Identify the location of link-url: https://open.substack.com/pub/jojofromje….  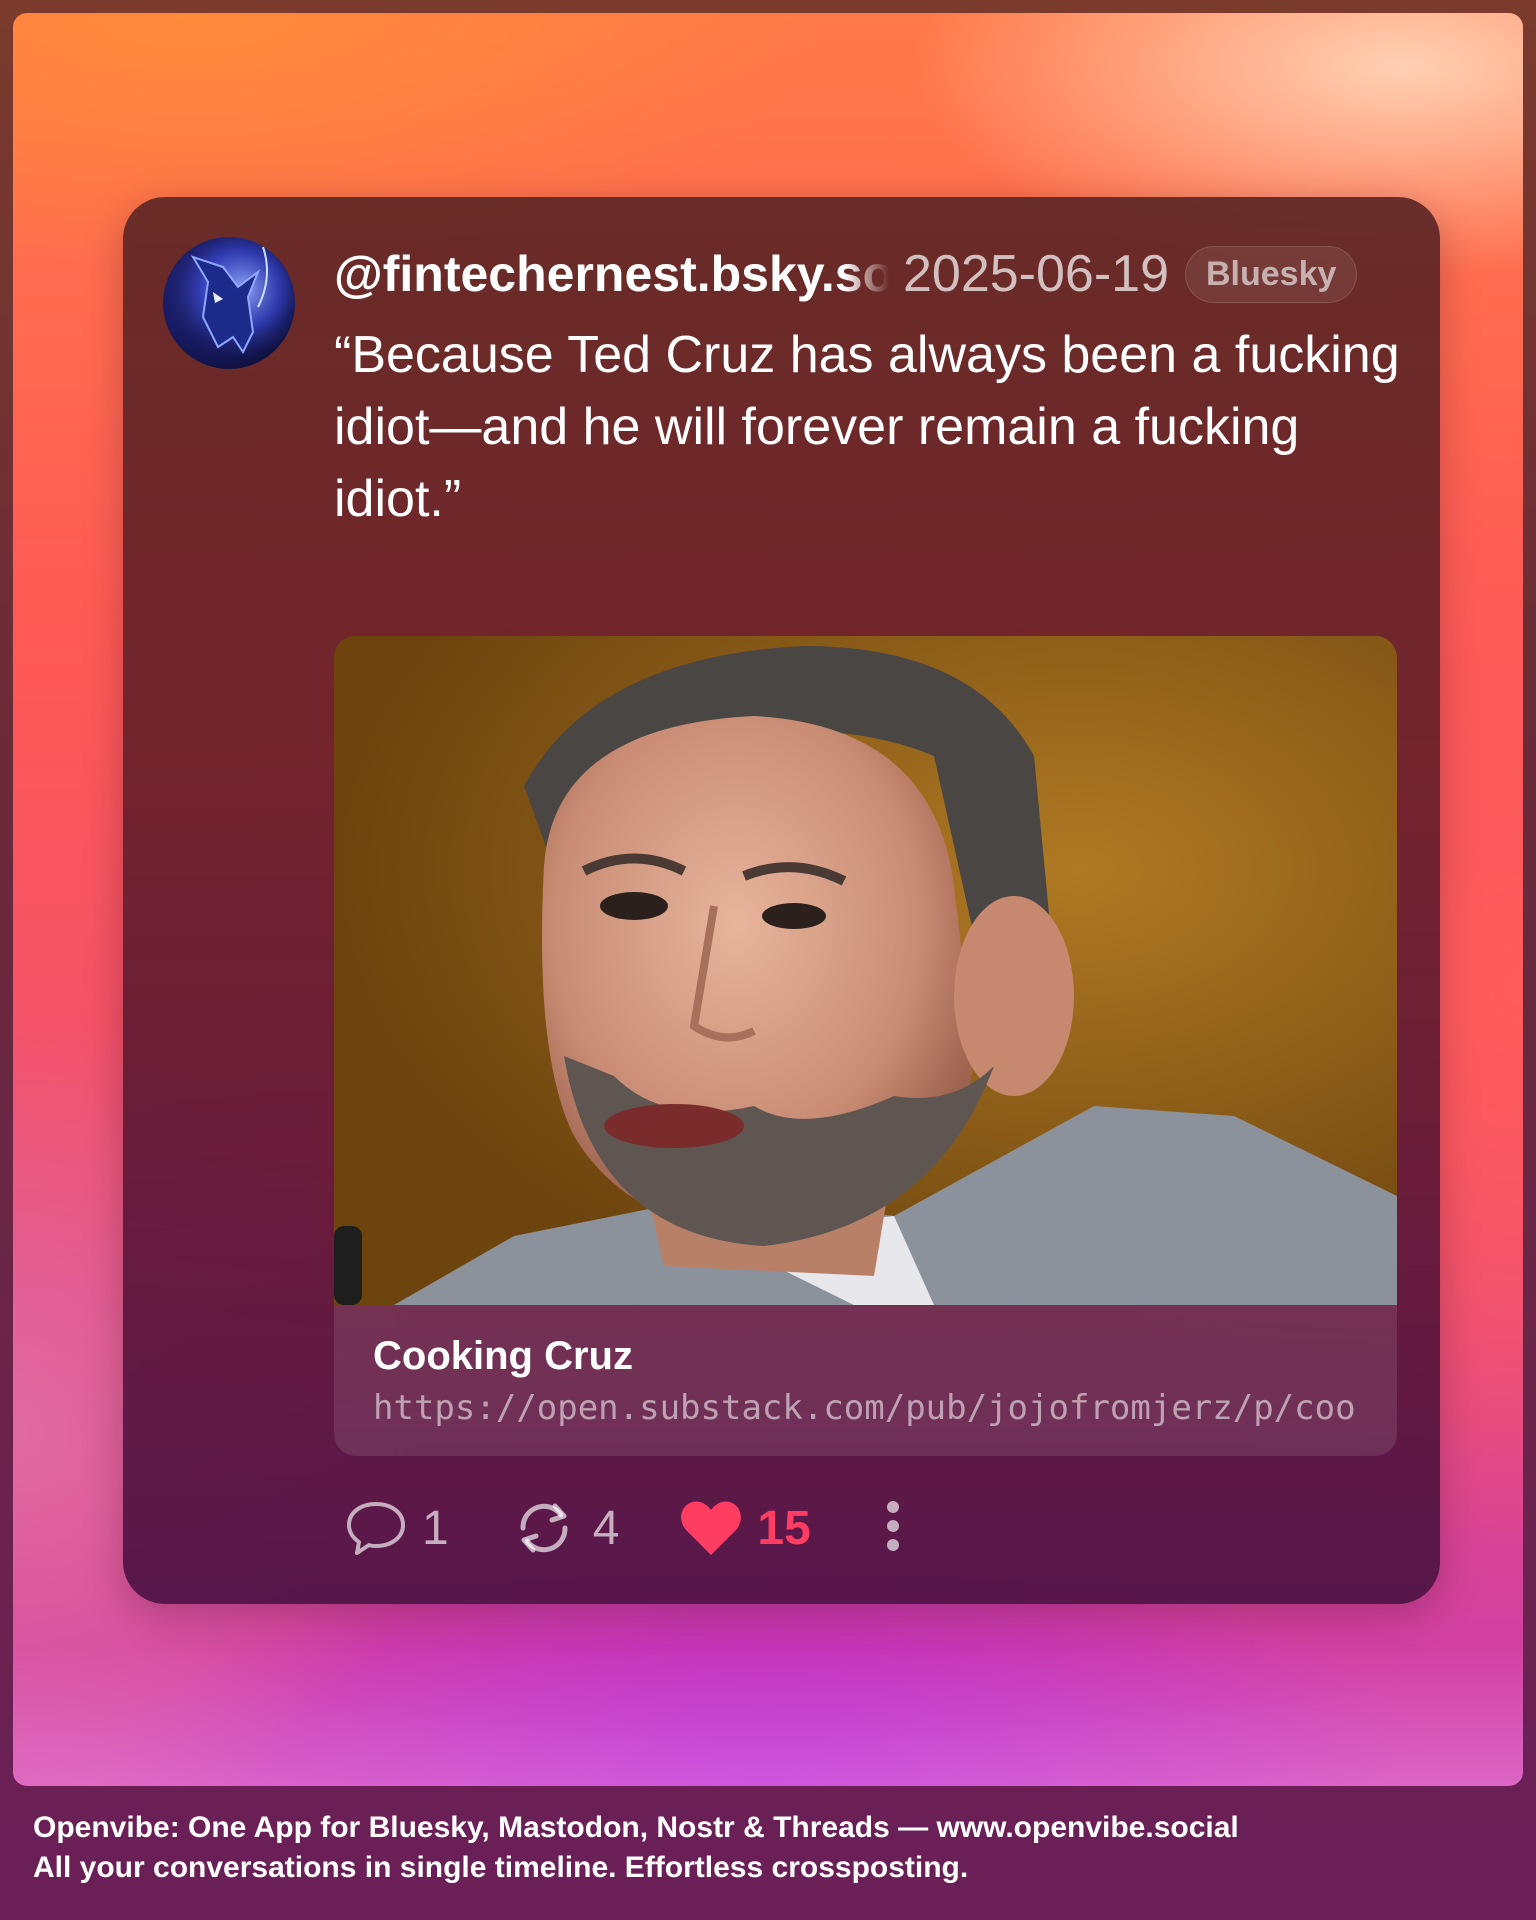
(868, 1408).